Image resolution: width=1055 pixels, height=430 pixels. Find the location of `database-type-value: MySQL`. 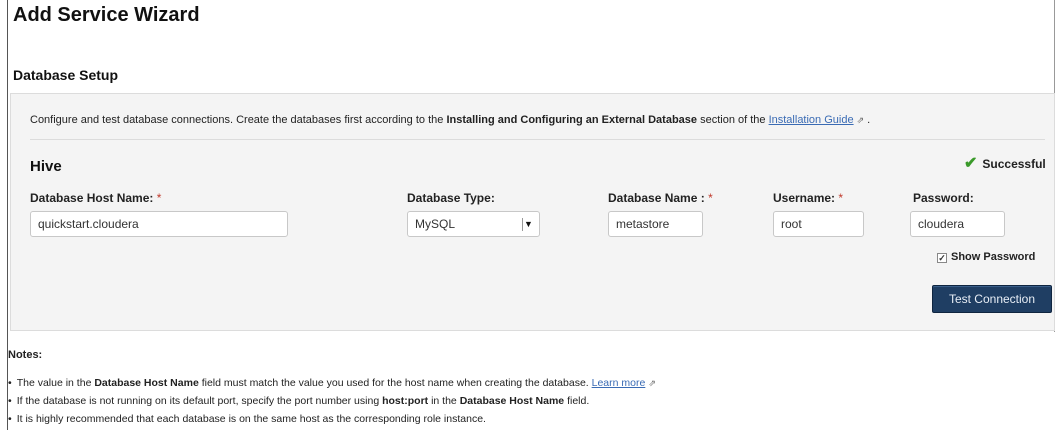

database-type-value: MySQL is located at coordinates (435, 224).